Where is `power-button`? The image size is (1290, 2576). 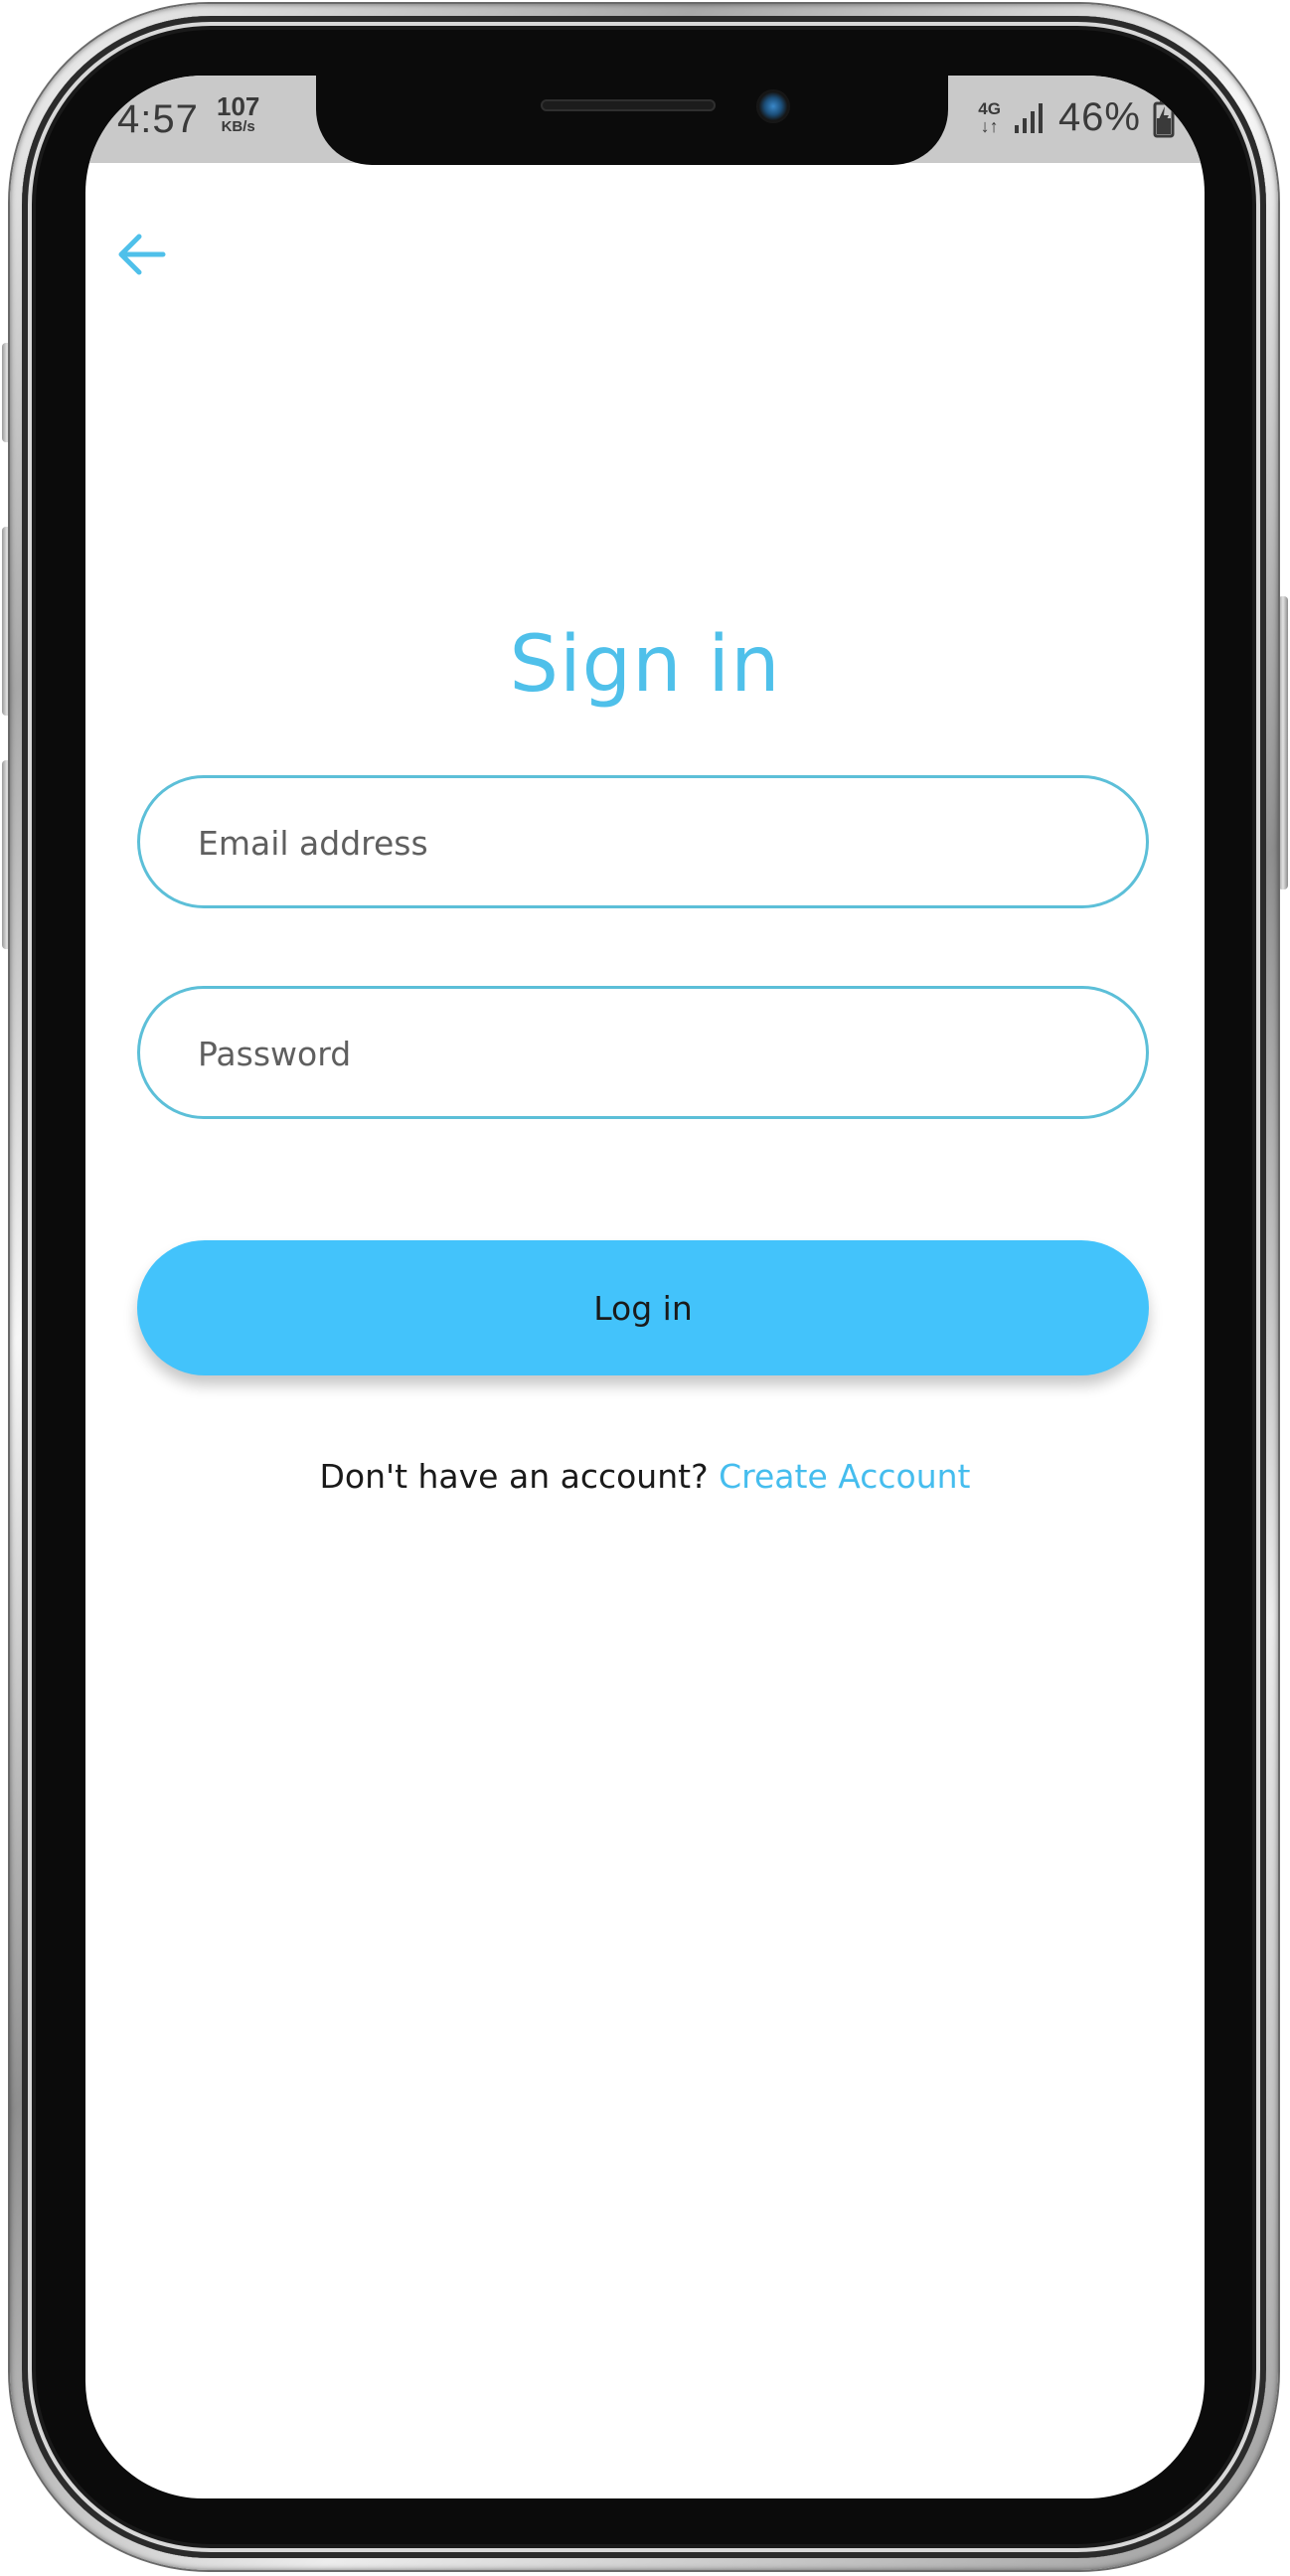
power-button is located at coordinates (1283, 742).